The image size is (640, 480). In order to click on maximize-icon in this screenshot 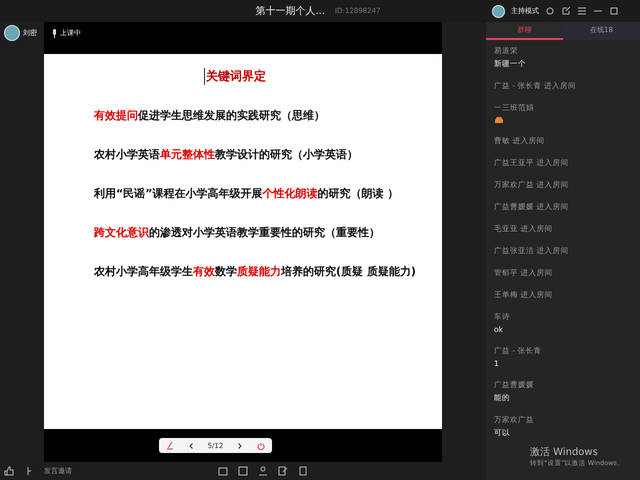, I will do `click(614, 11)`.